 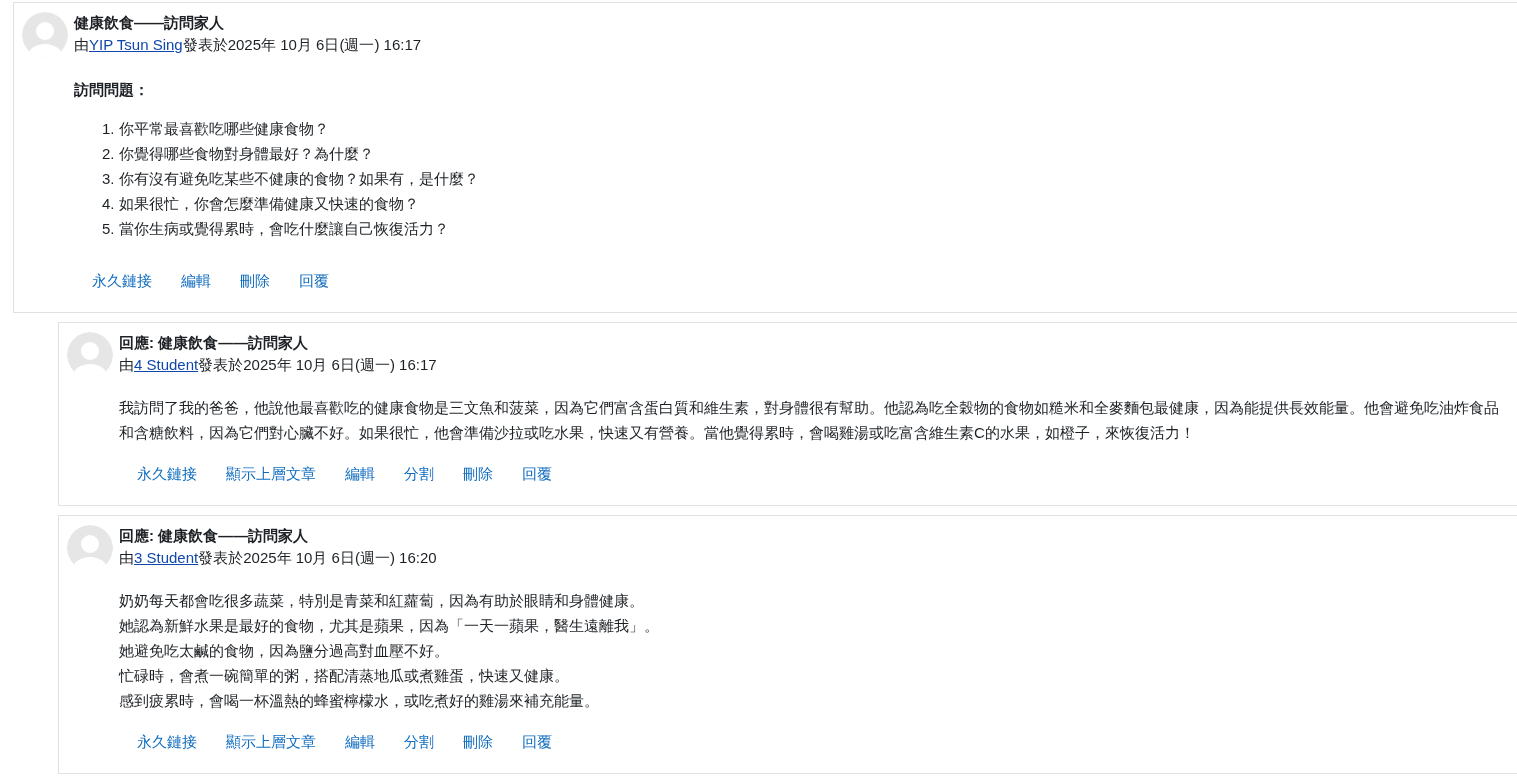 What do you see at coordinates (278, 365) in the screenshot?
I see `post-byline: 由4 Student發表於2025年 10月 6日(週一) 16:17` at bounding box center [278, 365].